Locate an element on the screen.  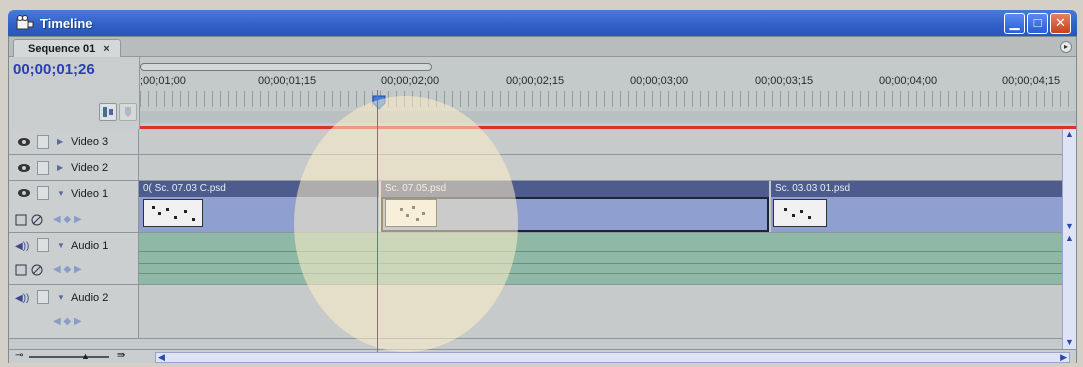
clip-label: 0( Sc. 07.03 C.psd is located at coordinates (259, 189).